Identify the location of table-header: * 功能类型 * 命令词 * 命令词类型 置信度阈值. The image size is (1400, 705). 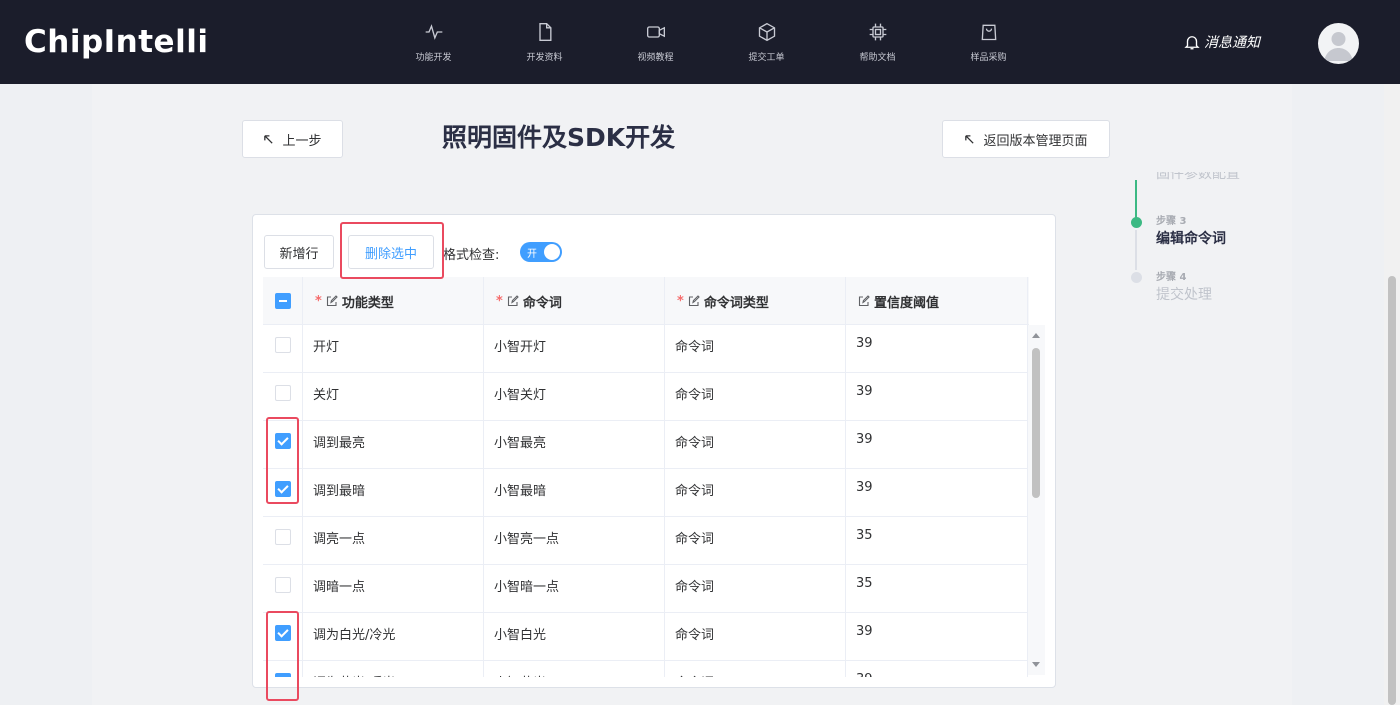
(646, 301).